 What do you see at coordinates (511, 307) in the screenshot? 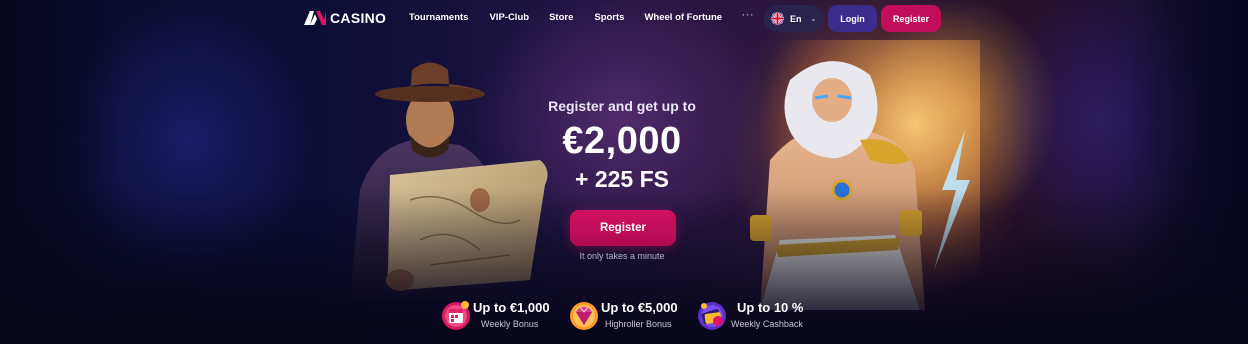
I see `bonus-title: Up to €1,000` at bounding box center [511, 307].